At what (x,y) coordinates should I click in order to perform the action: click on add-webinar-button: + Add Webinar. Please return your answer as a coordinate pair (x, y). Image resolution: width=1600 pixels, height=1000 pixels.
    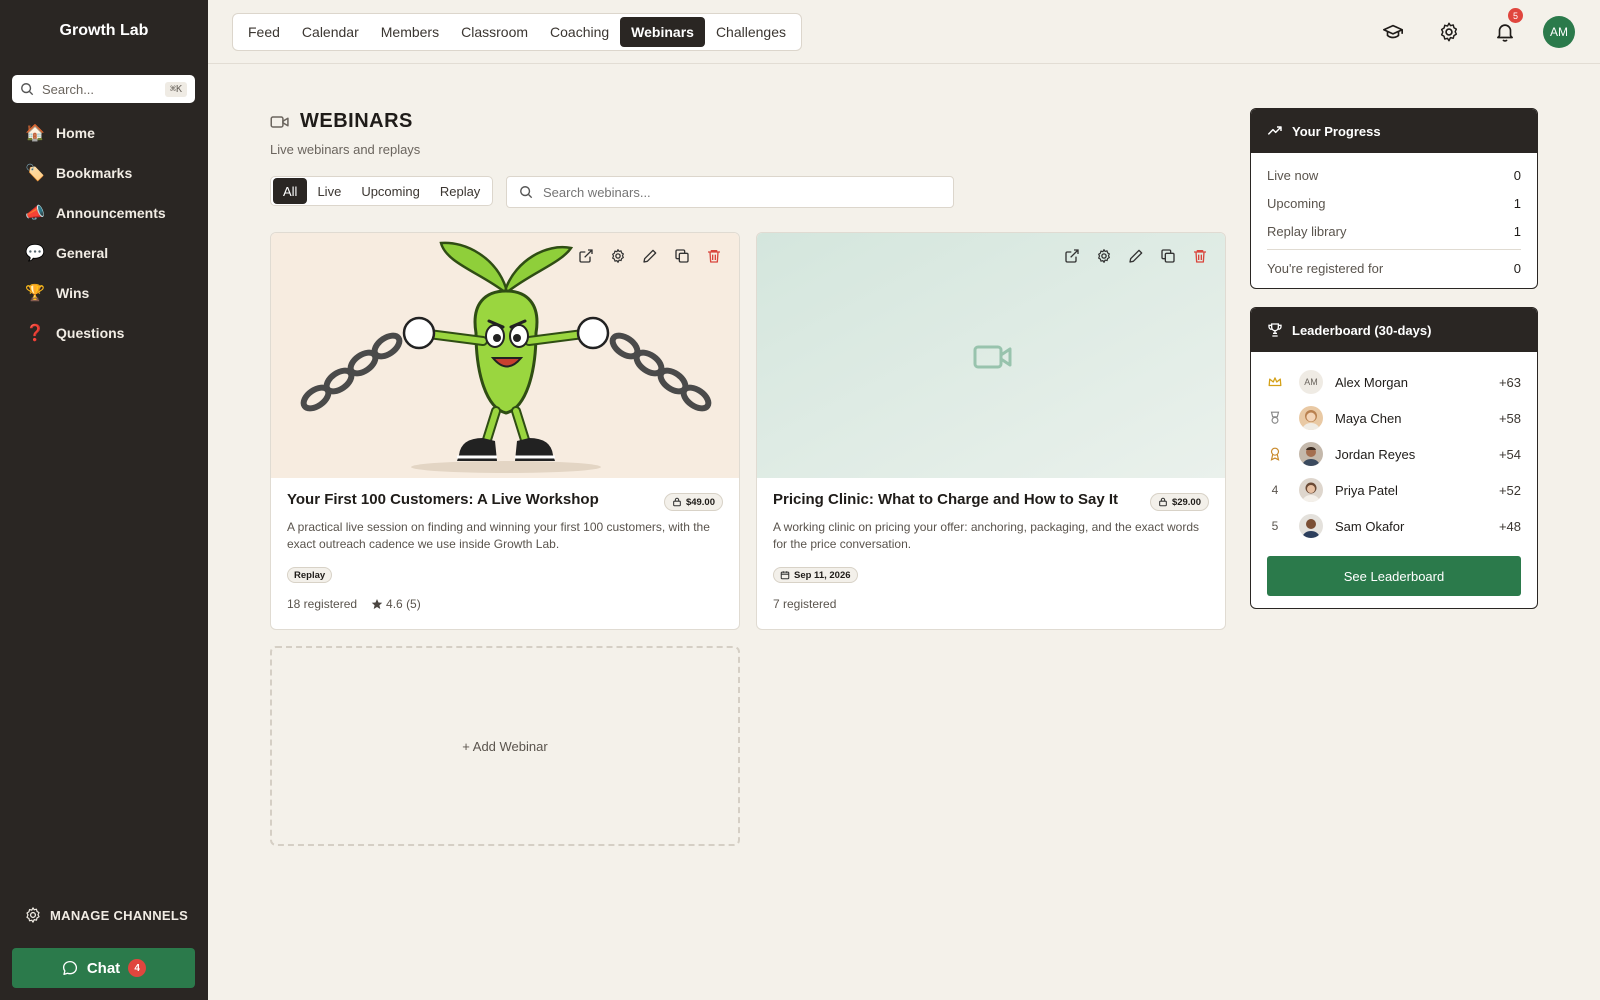
    Looking at the image, I should click on (505, 746).